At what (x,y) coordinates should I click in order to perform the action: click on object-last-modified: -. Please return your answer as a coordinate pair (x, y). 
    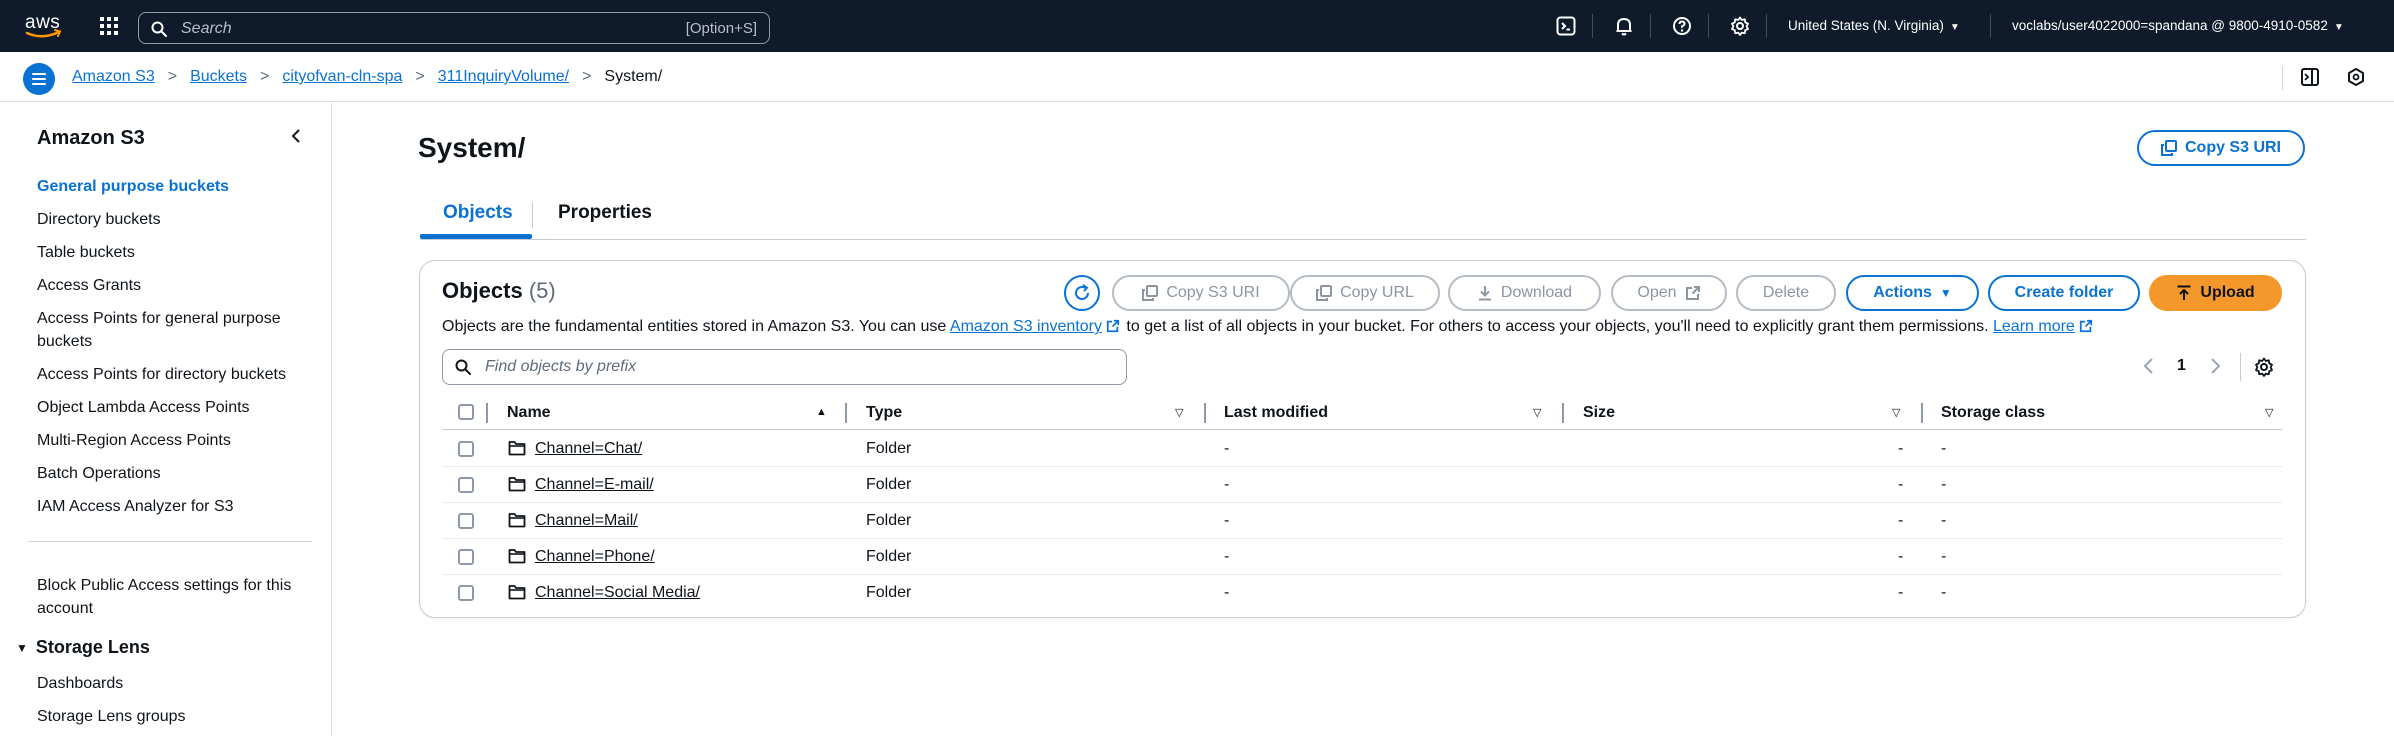
    Looking at the image, I should click on (1227, 592).